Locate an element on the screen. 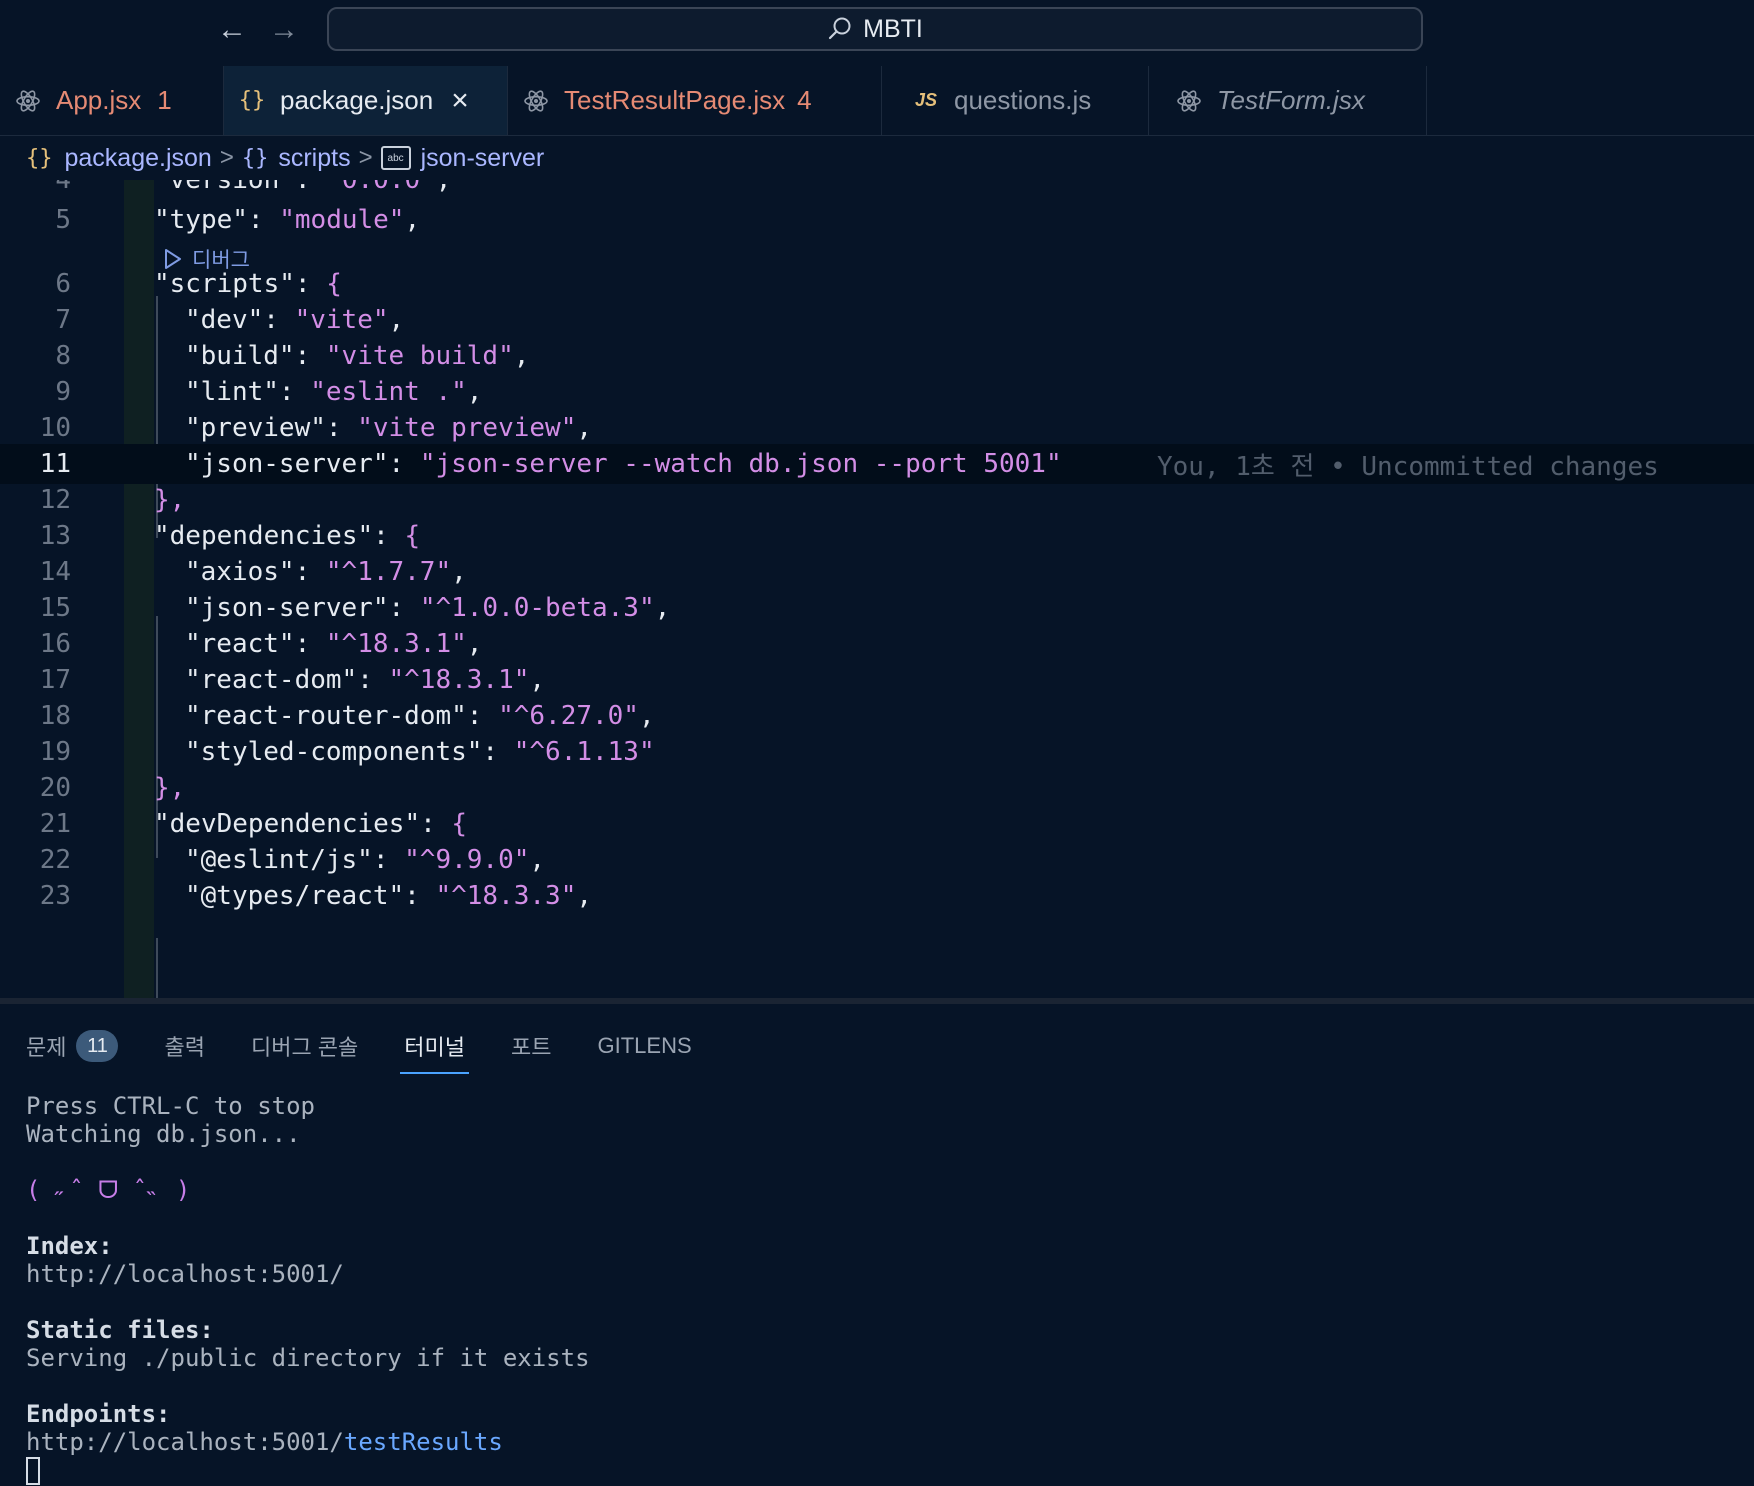  react-icon is located at coordinates (536, 101).